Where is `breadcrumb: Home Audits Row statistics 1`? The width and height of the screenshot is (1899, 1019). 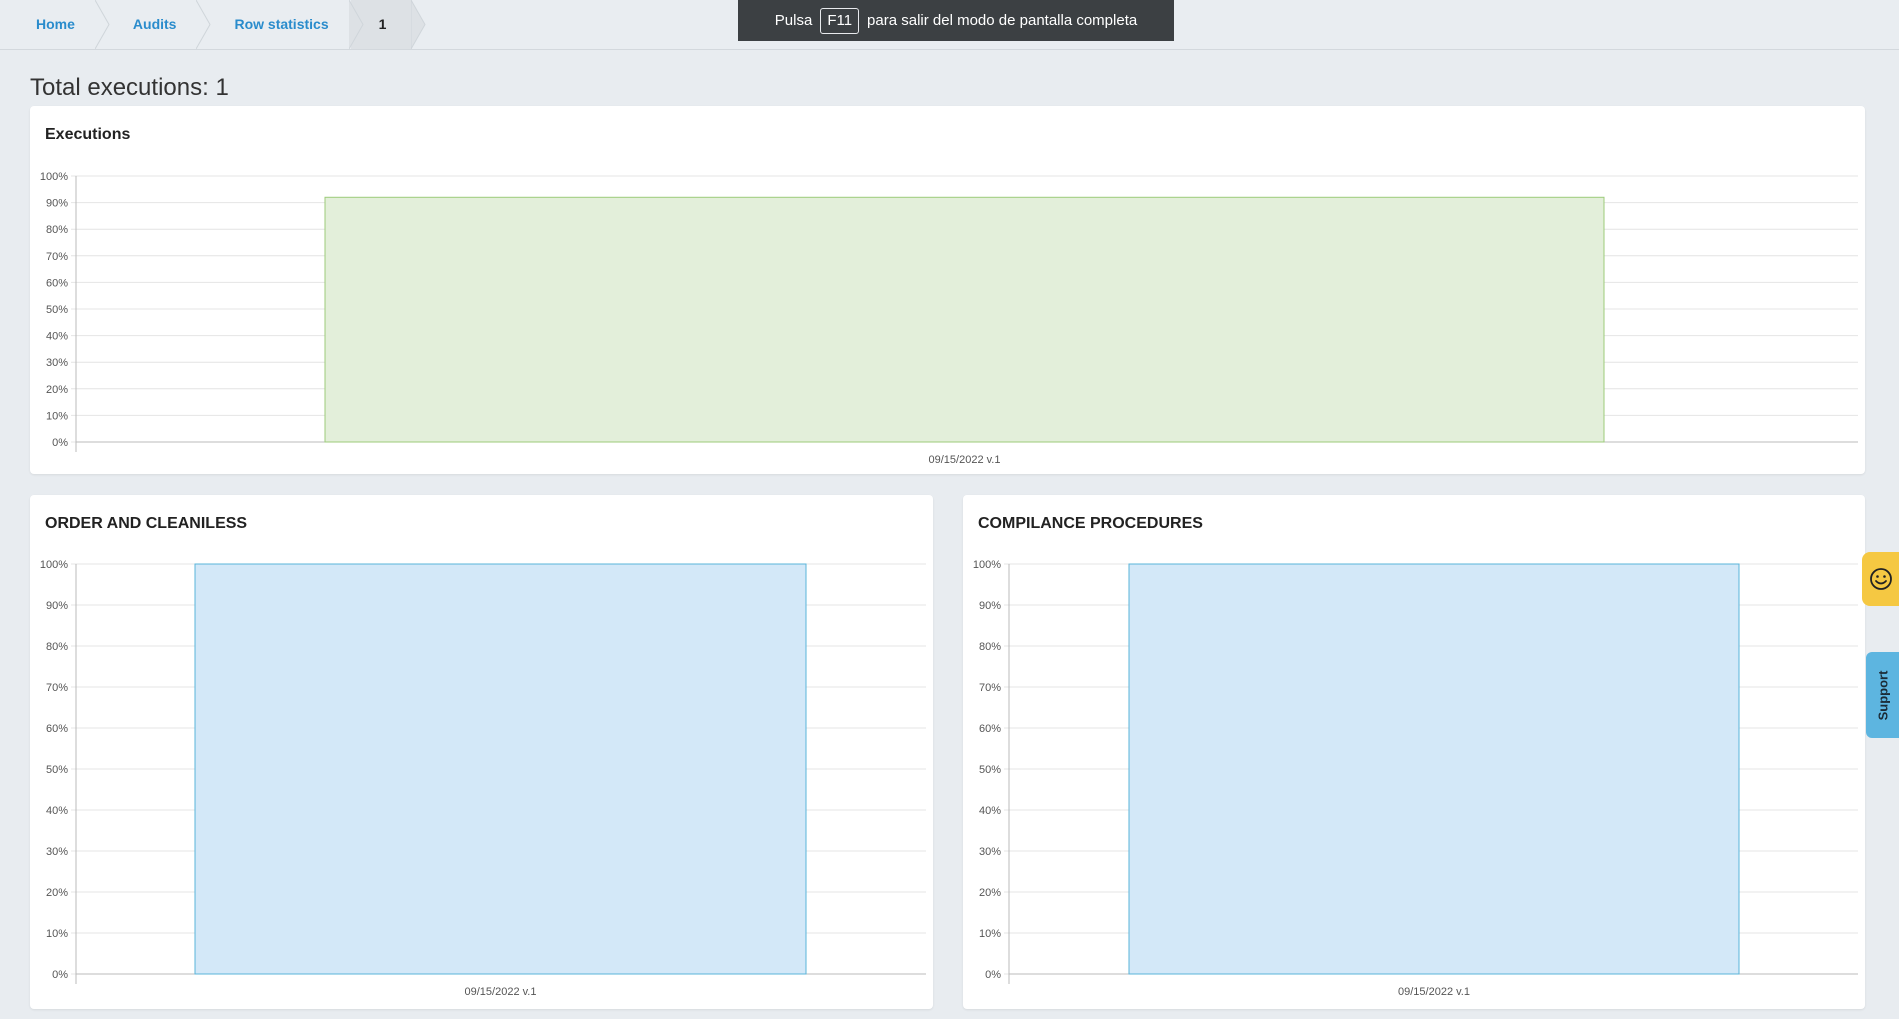 breadcrumb: Home Audits Row statistics 1 is located at coordinates (213, 24).